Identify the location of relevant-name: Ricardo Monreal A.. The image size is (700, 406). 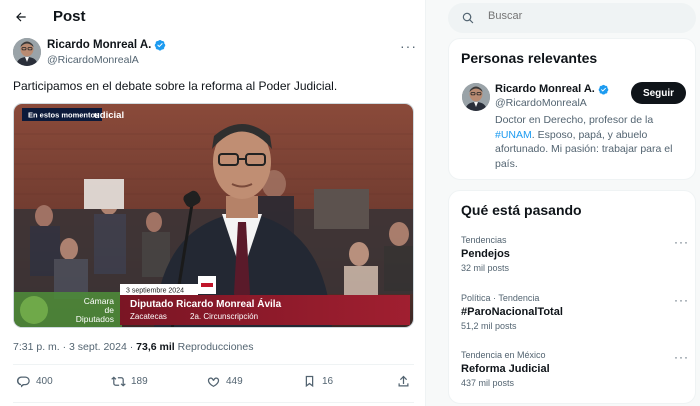
(552, 89).